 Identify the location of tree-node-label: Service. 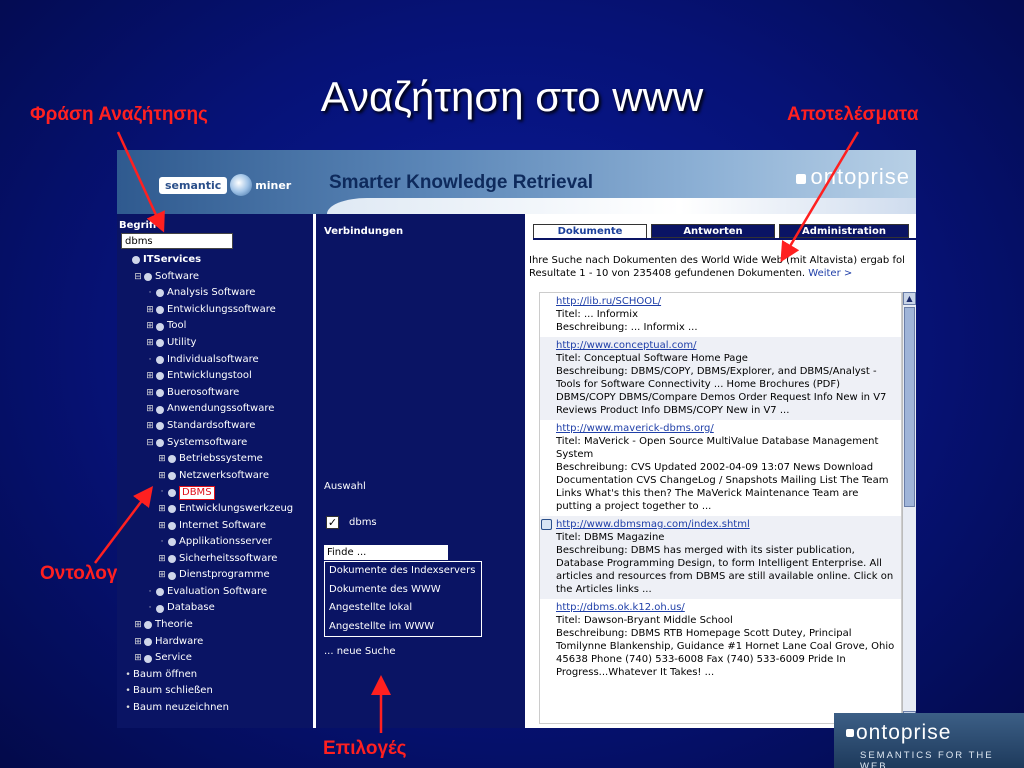
(173, 658).